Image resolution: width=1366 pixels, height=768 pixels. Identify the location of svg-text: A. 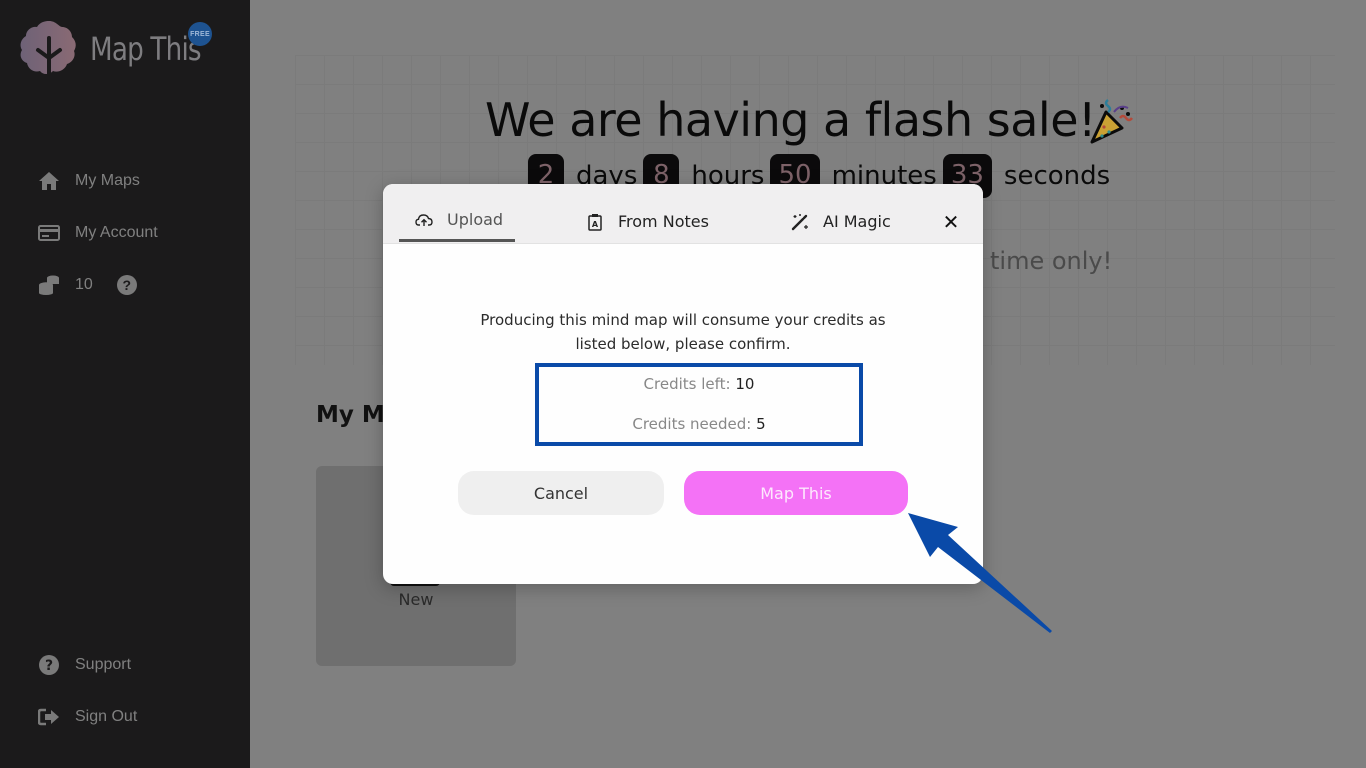
(595, 224).